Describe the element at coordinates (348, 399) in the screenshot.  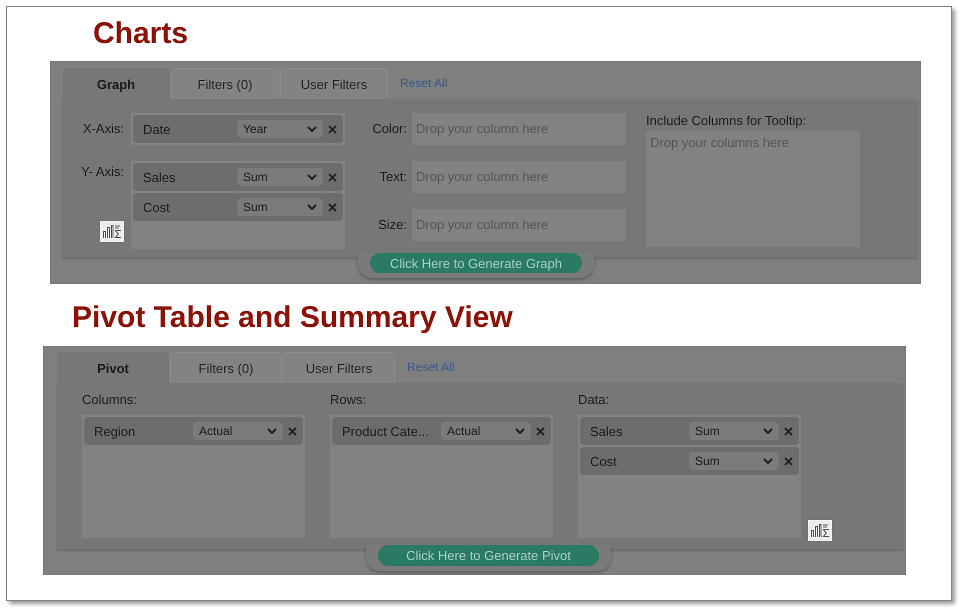
I see `zone-label: Rows:` at that location.